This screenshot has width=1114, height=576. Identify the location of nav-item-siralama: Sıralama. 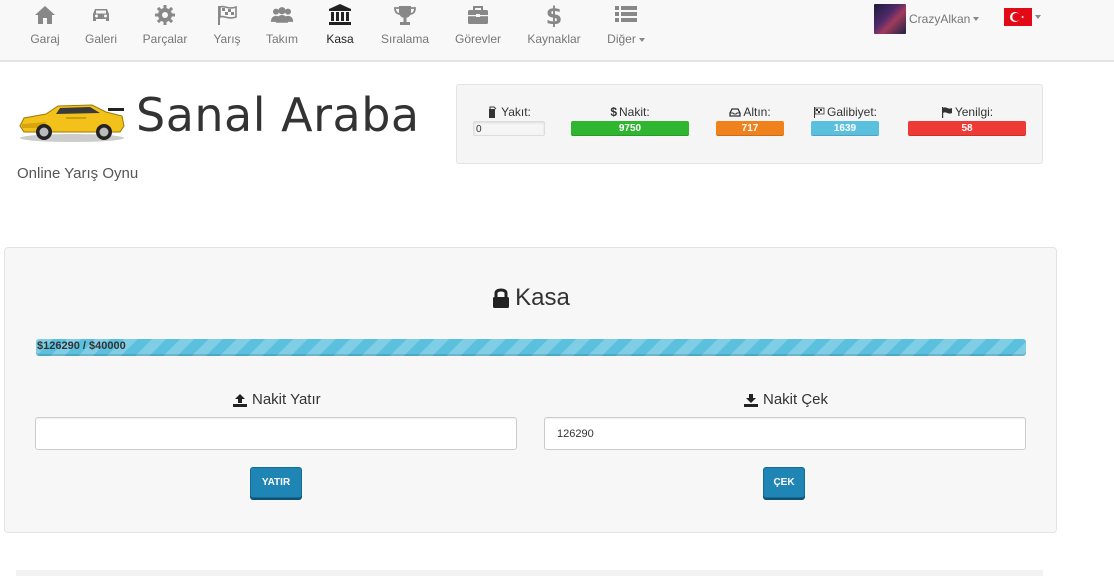
(405, 30).